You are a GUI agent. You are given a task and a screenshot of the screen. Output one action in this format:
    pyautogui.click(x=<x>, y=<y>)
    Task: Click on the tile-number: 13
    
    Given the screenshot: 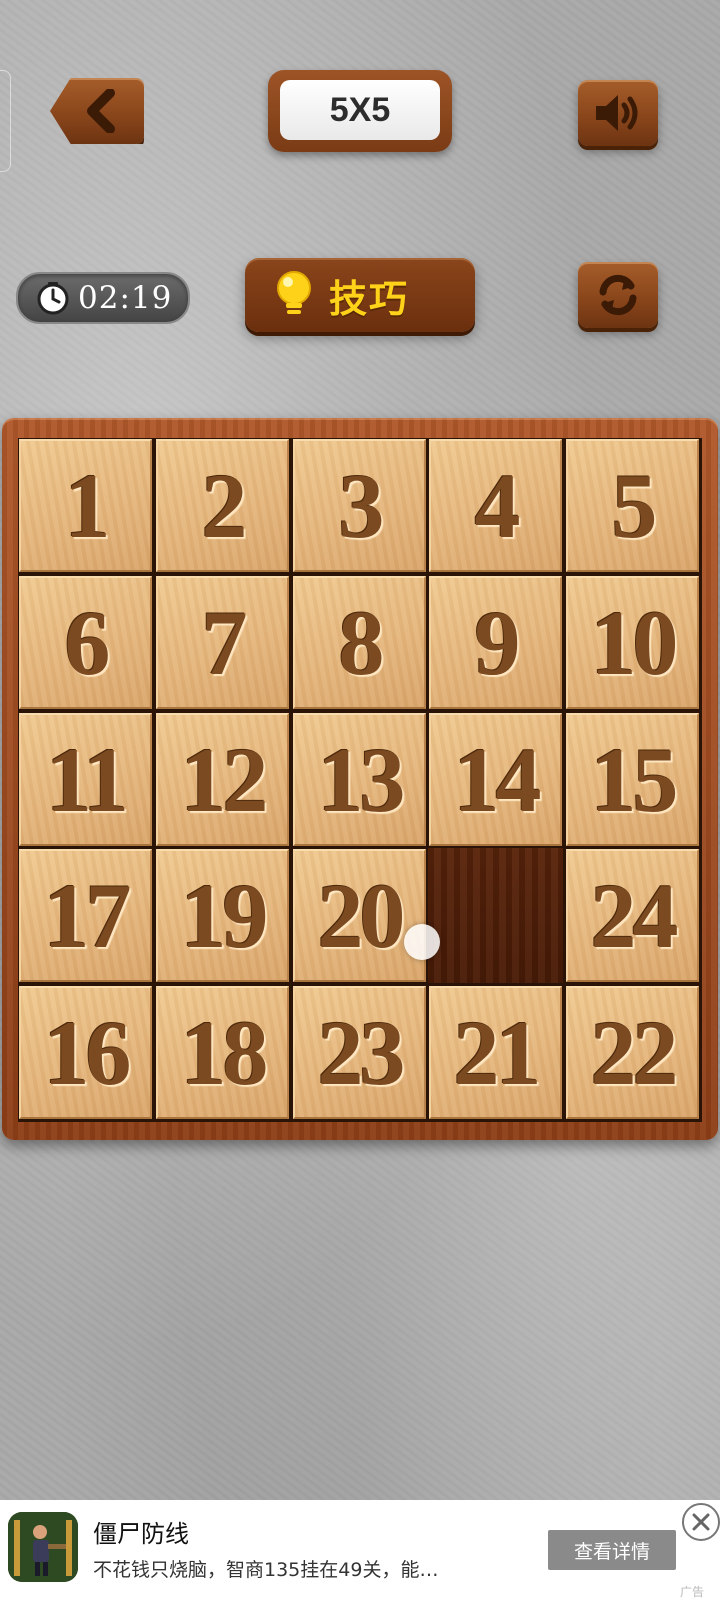 What is the action you would take?
    pyautogui.click(x=361, y=779)
    